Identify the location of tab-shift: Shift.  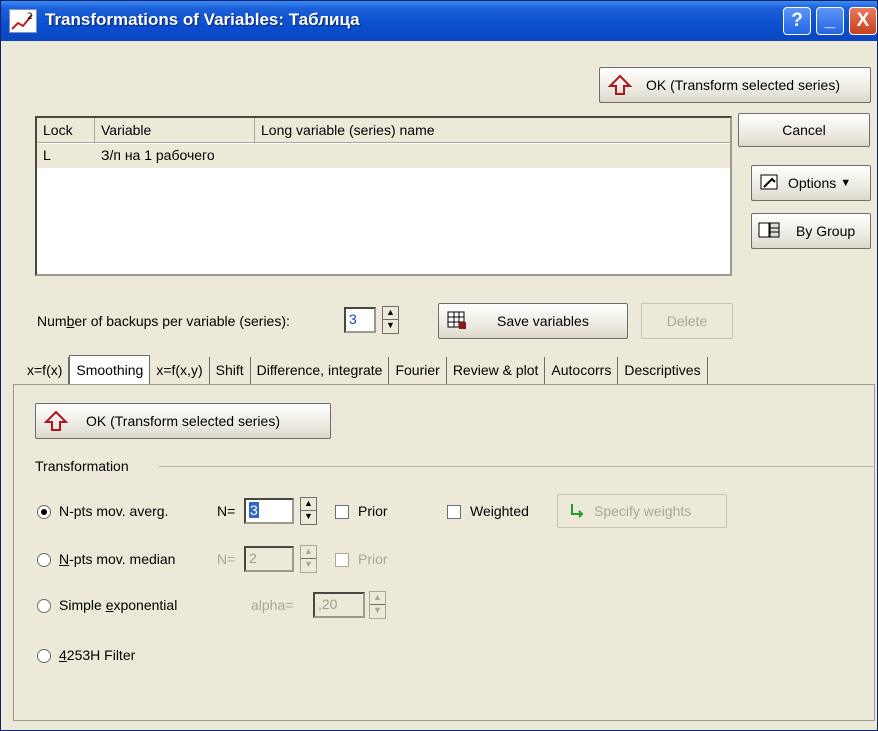
(230, 371).